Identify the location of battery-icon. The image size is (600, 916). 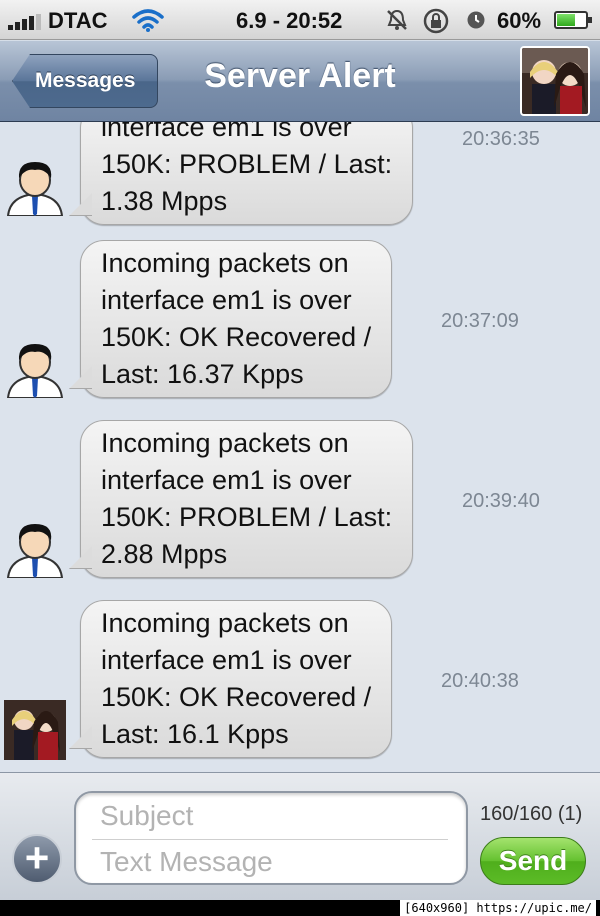
(573, 20).